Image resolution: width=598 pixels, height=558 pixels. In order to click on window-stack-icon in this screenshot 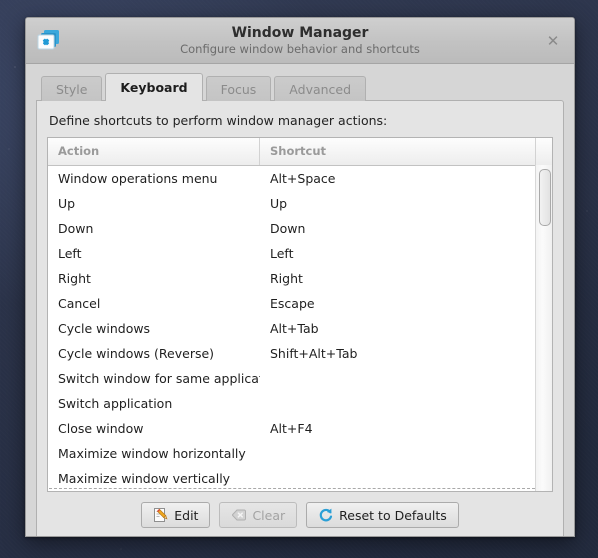, I will do `click(49, 40)`.